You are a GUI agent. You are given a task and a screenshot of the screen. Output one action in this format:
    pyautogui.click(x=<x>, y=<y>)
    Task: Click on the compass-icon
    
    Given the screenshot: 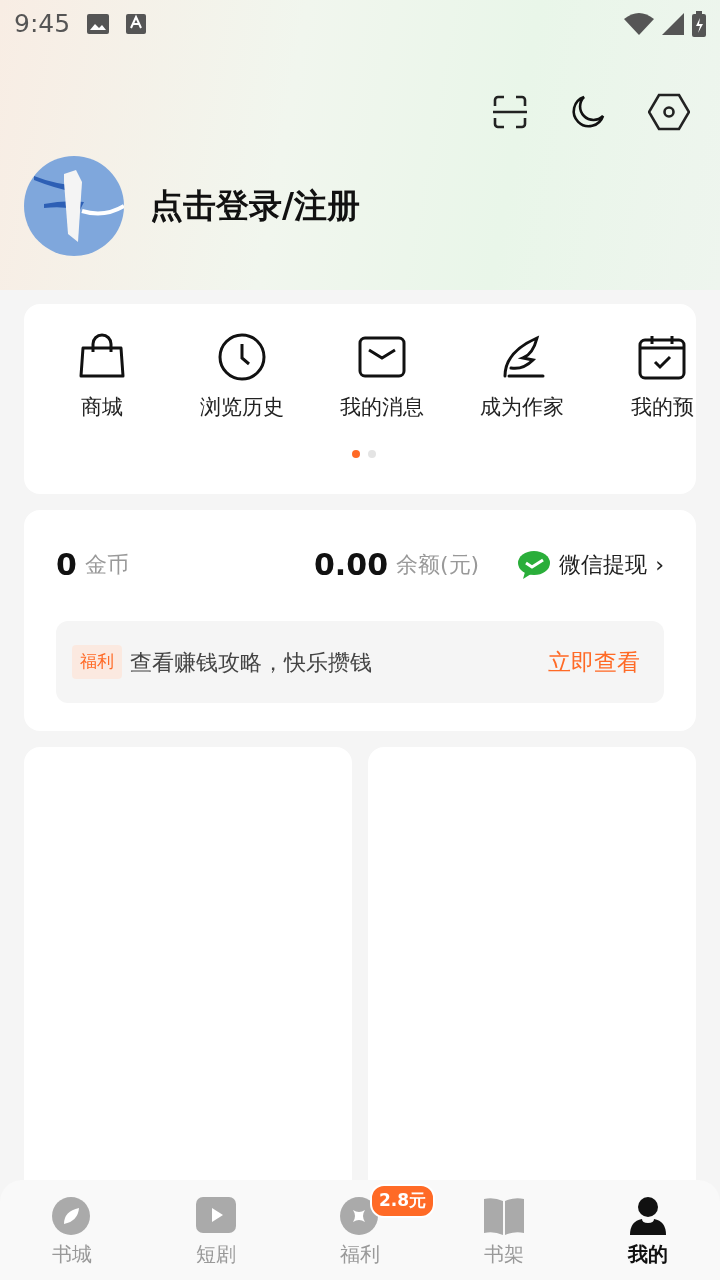 What is the action you would take?
    pyautogui.click(x=72, y=1216)
    